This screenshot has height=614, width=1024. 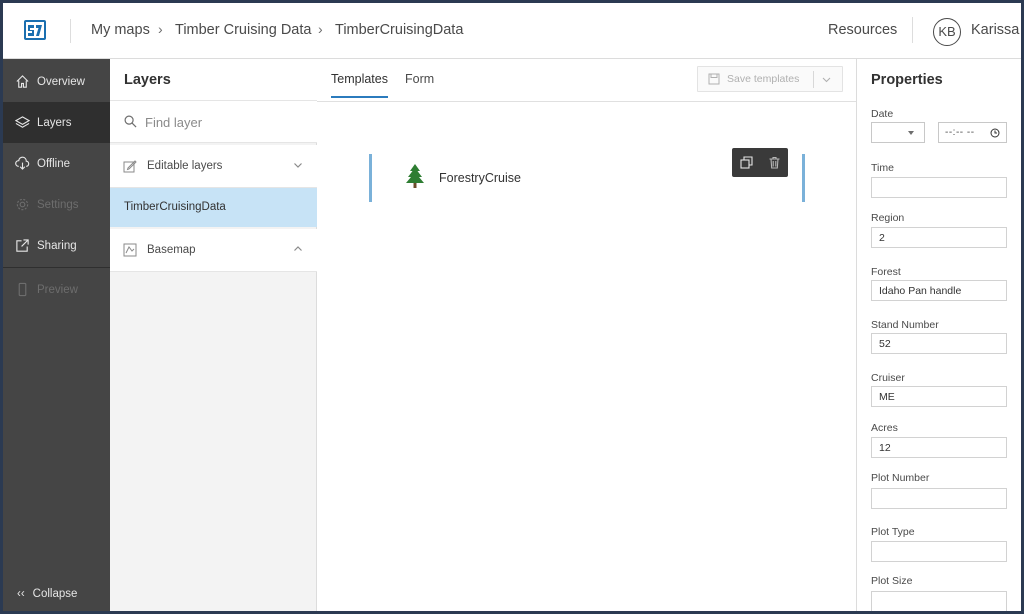 What do you see at coordinates (888, 218) in the screenshot?
I see `region-label: Region` at bounding box center [888, 218].